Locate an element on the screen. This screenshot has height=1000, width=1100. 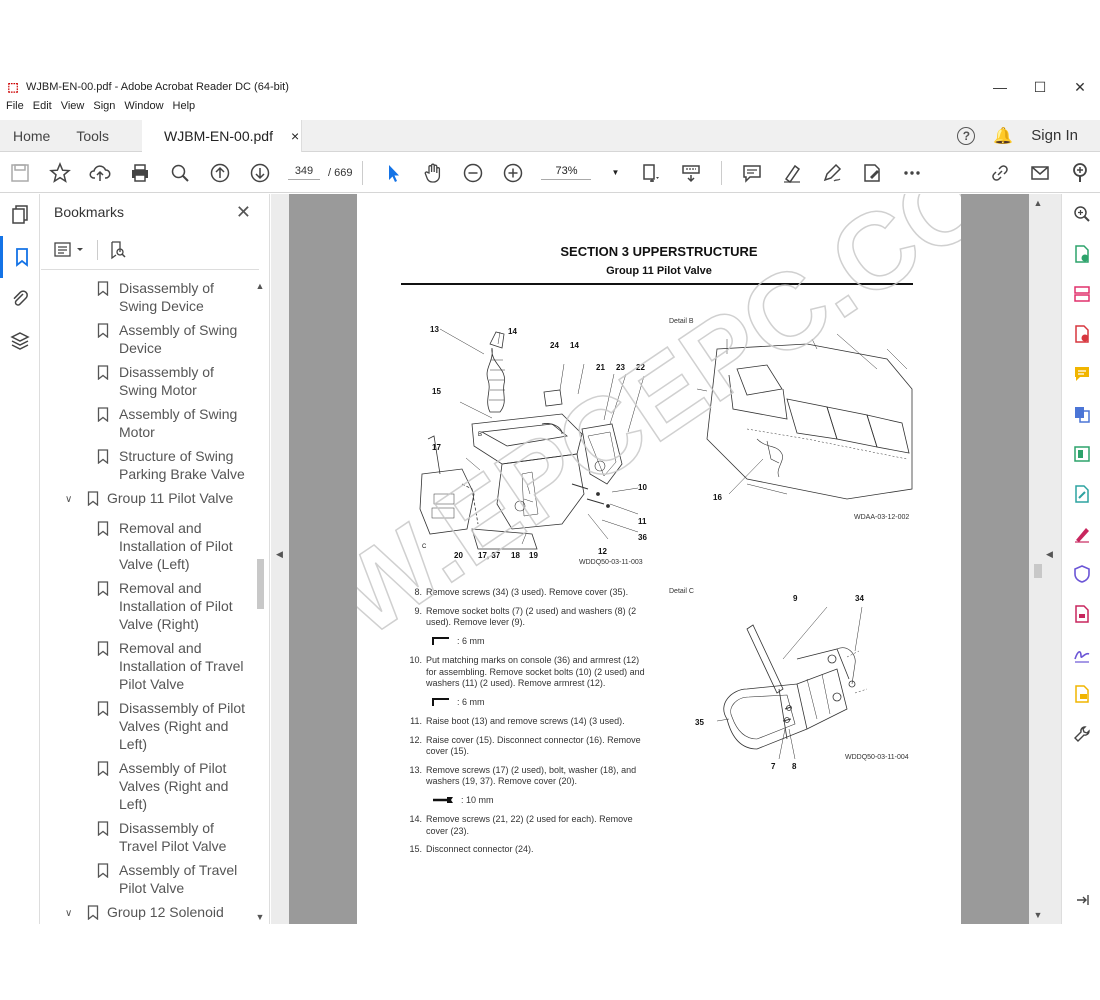
tab-document: WJBM-EN-00.pdf × is located at coordinates (222, 135).